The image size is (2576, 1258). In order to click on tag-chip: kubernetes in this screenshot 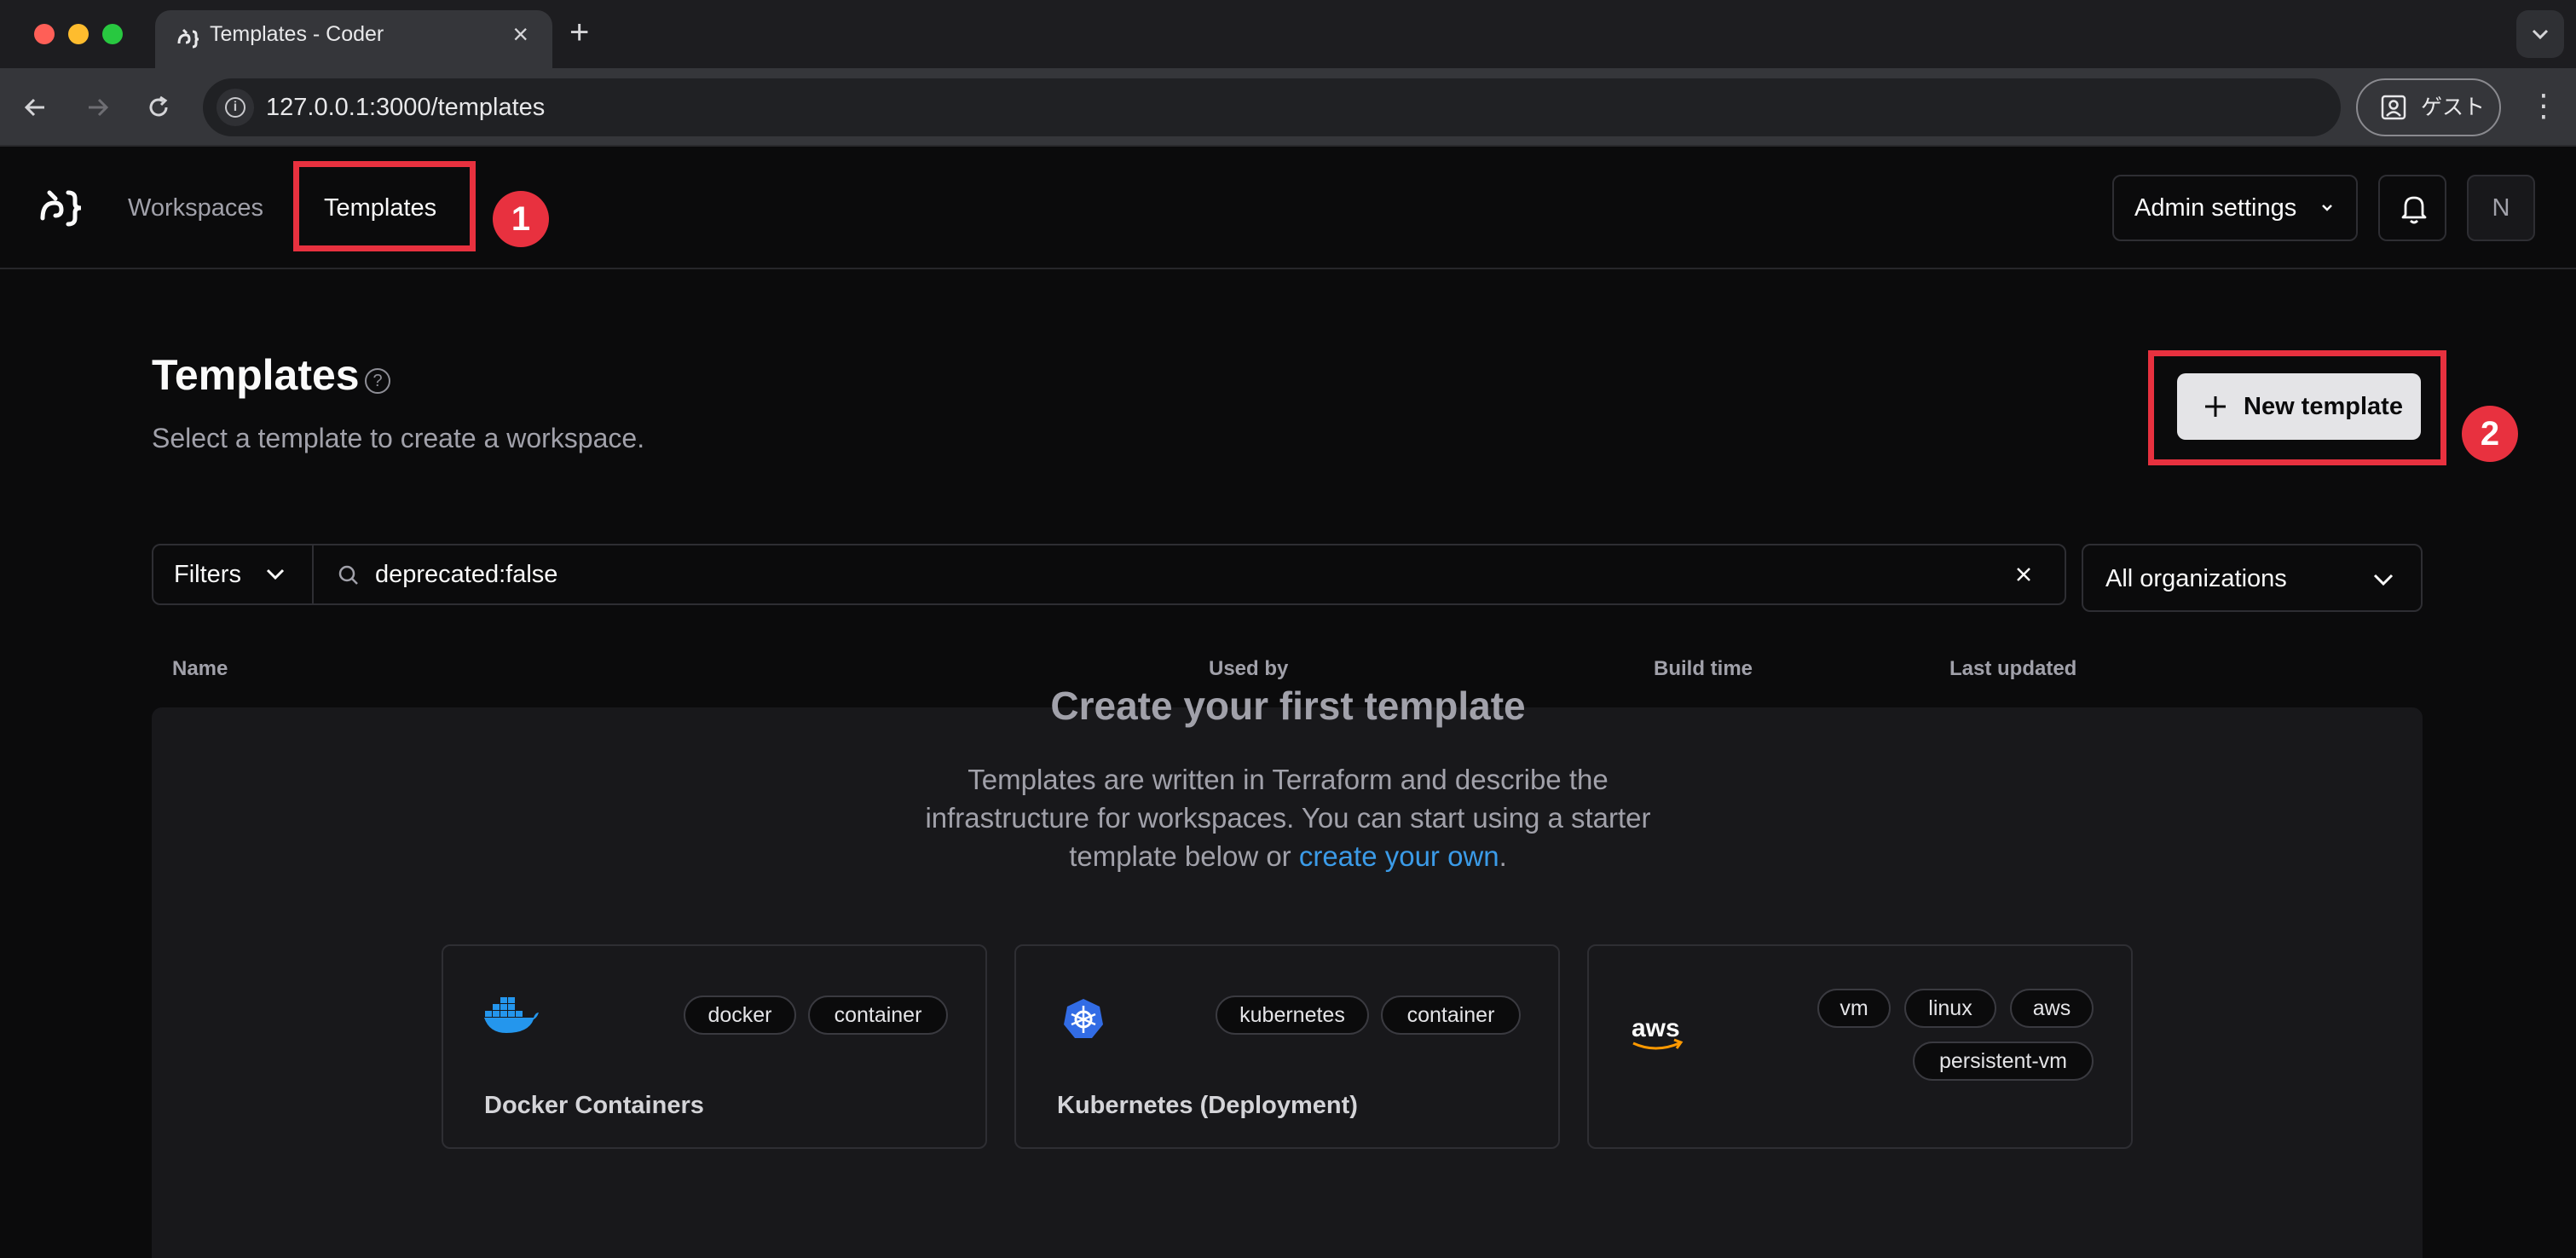, I will do `click(1292, 1015)`.